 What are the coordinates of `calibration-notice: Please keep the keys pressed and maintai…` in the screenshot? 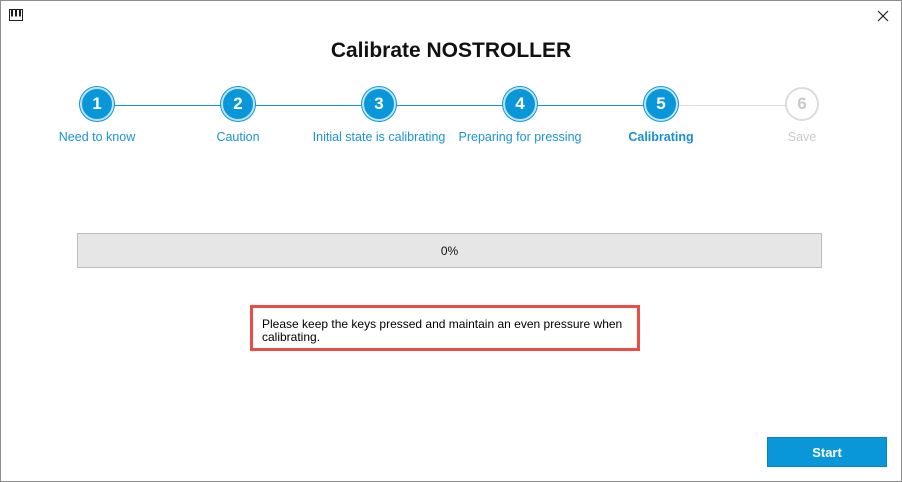 It's located at (445, 328).